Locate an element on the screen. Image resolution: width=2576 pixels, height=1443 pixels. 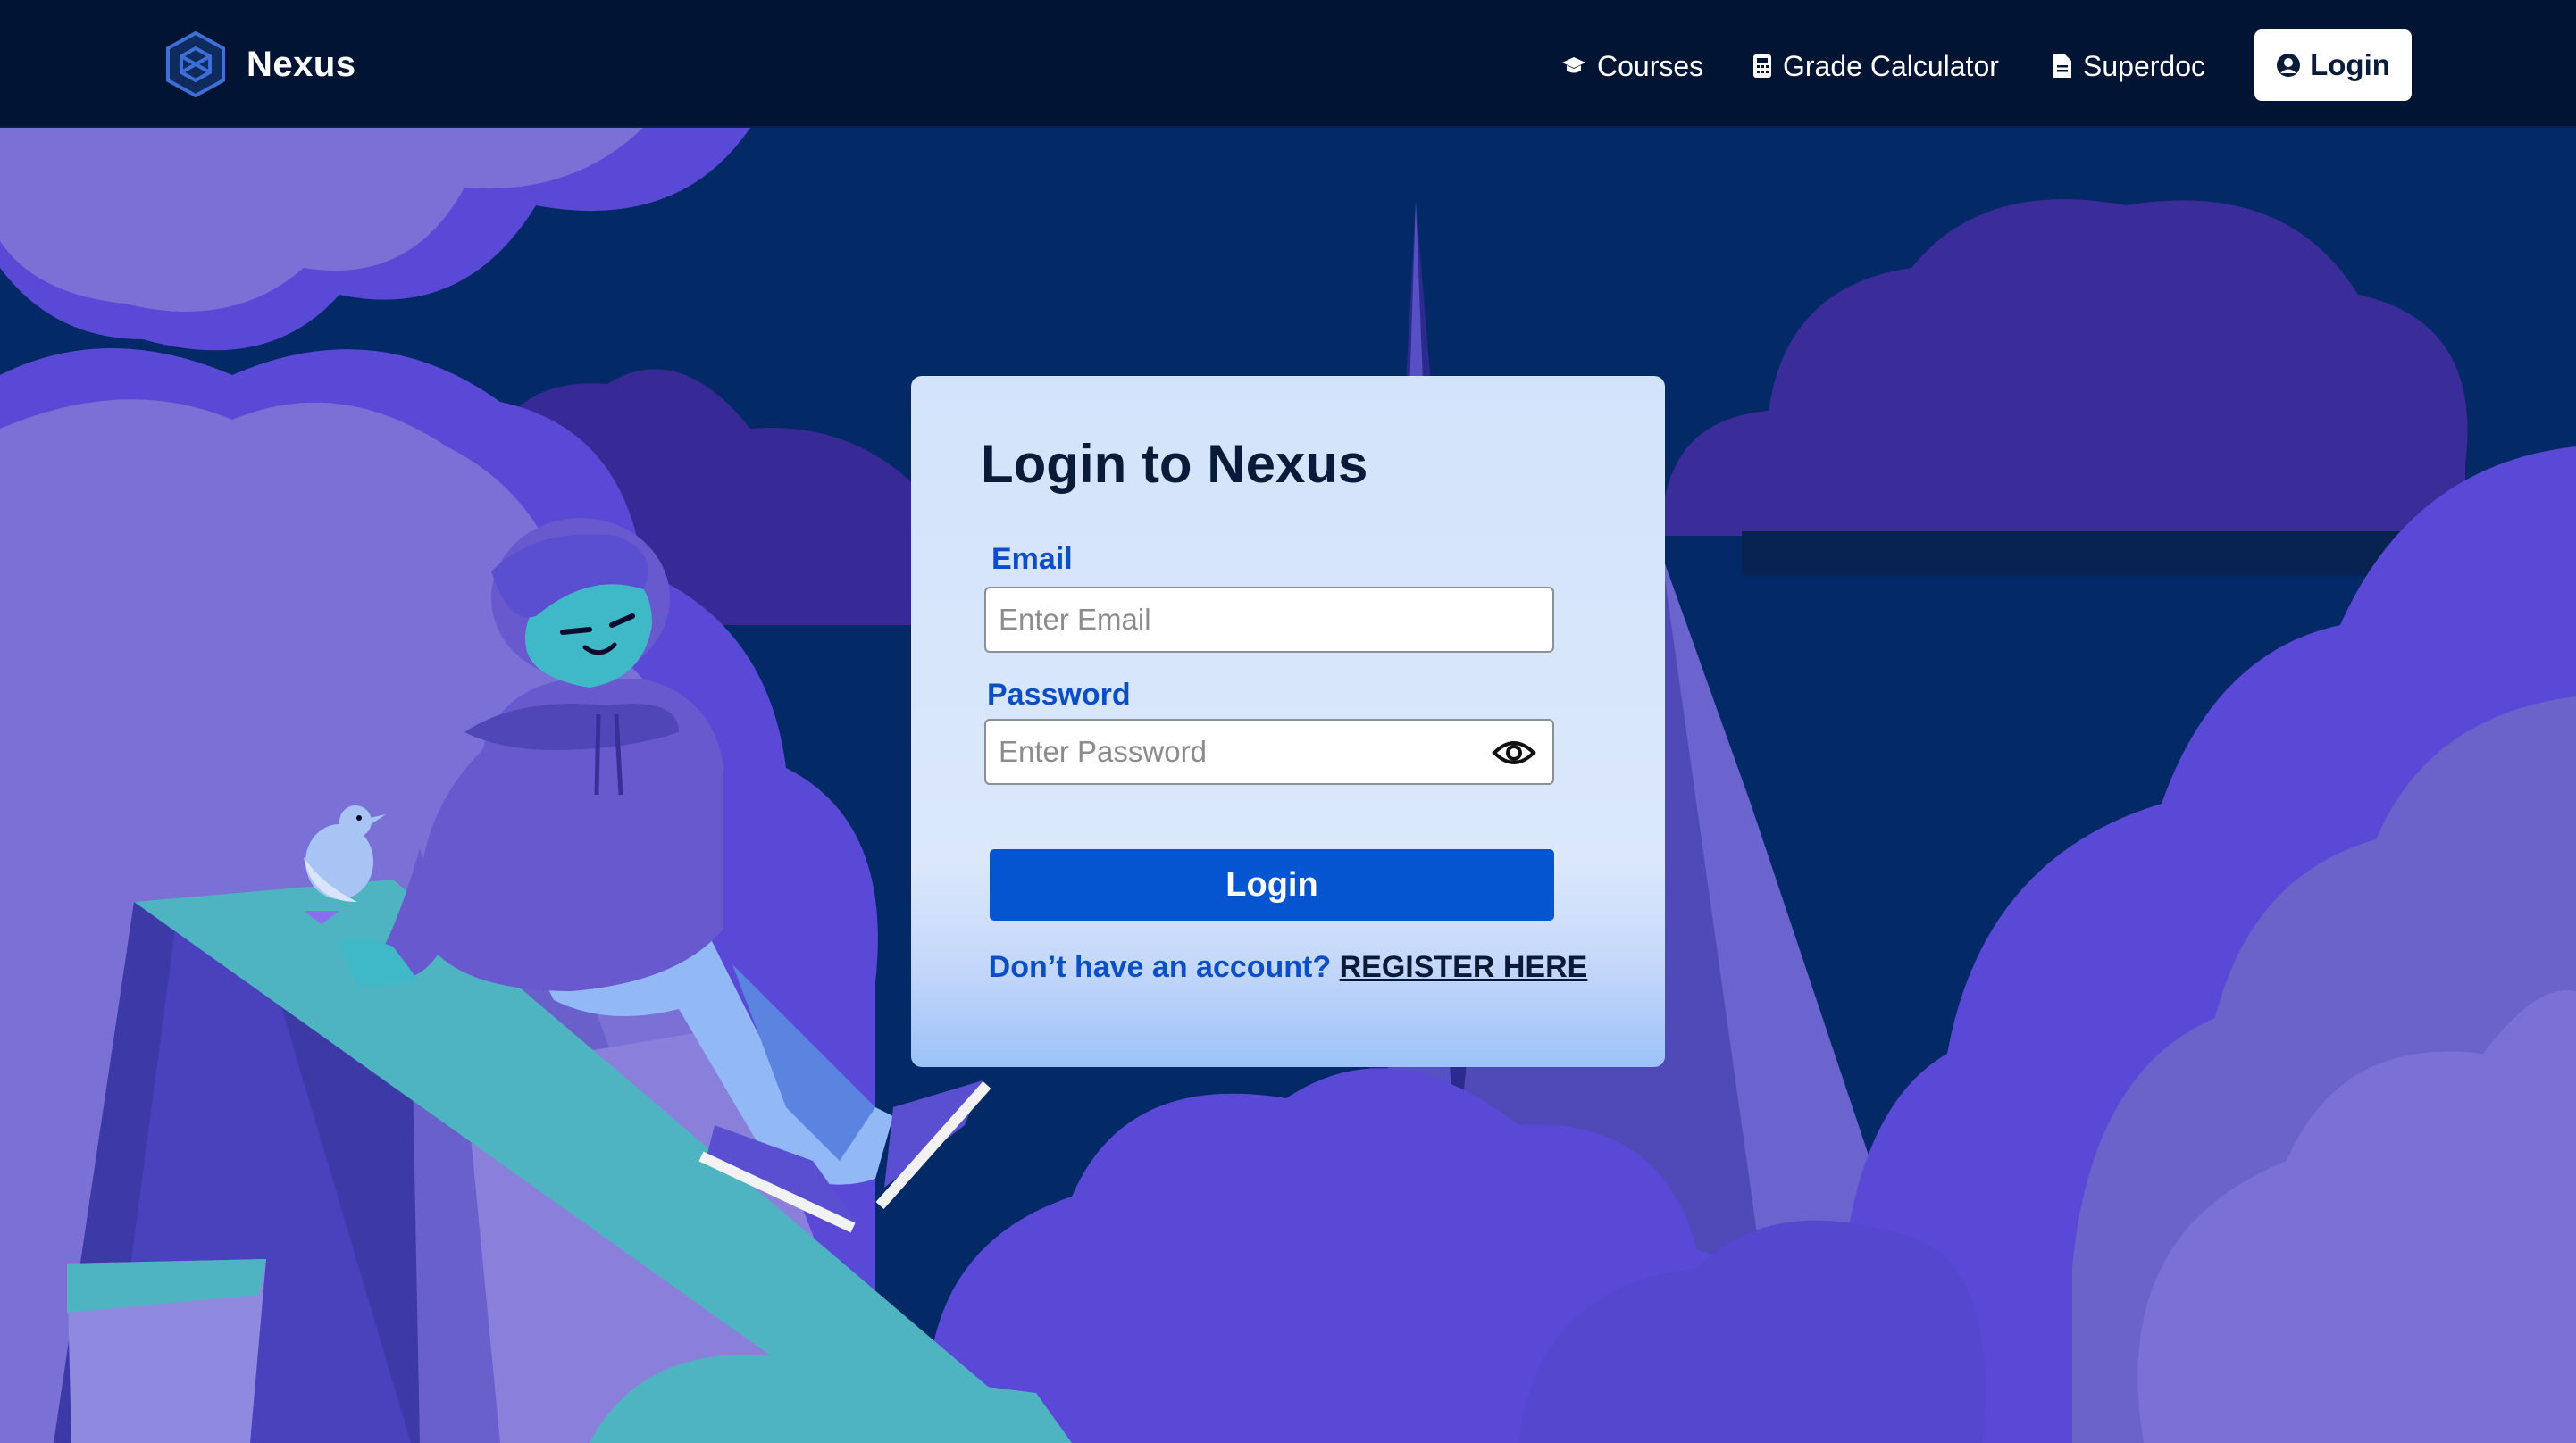
brand-name: Nexus is located at coordinates (302, 64).